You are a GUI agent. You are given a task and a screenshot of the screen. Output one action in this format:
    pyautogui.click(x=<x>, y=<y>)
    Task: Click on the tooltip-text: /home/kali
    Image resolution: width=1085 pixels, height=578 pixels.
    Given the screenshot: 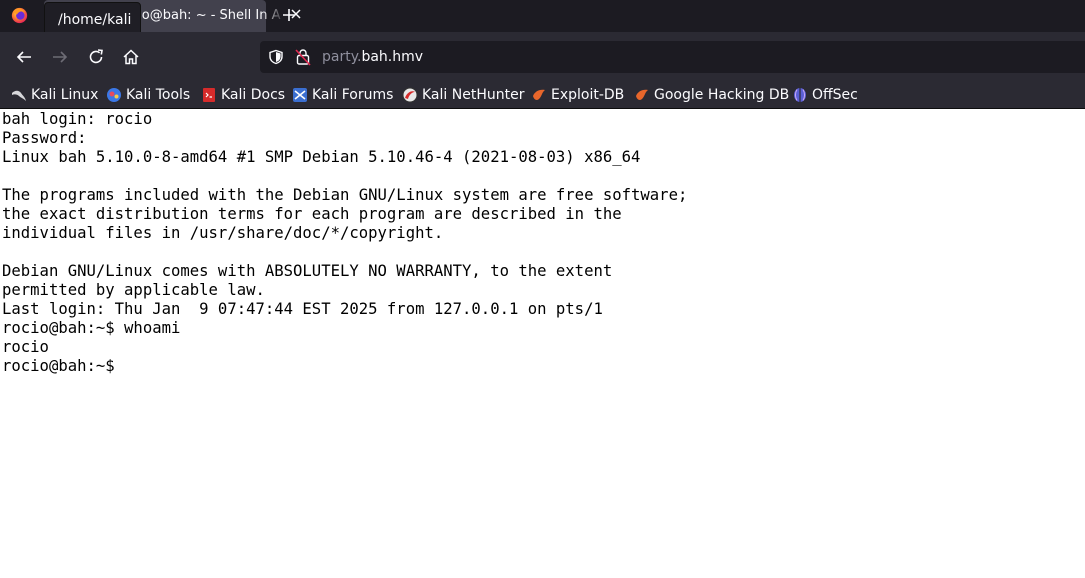 What is the action you would take?
    pyautogui.click(x=95, y=20)
    